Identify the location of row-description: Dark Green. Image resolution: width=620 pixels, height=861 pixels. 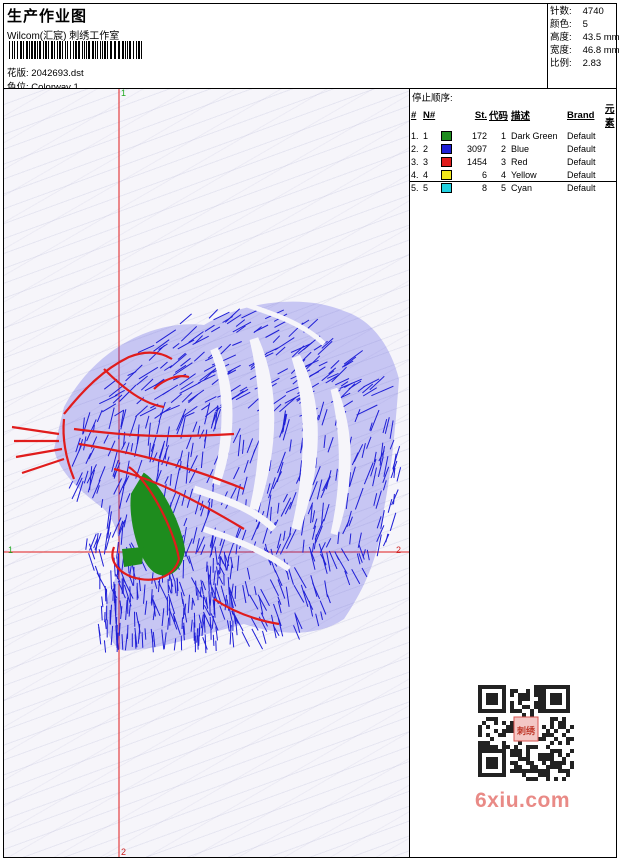
(534, 135).